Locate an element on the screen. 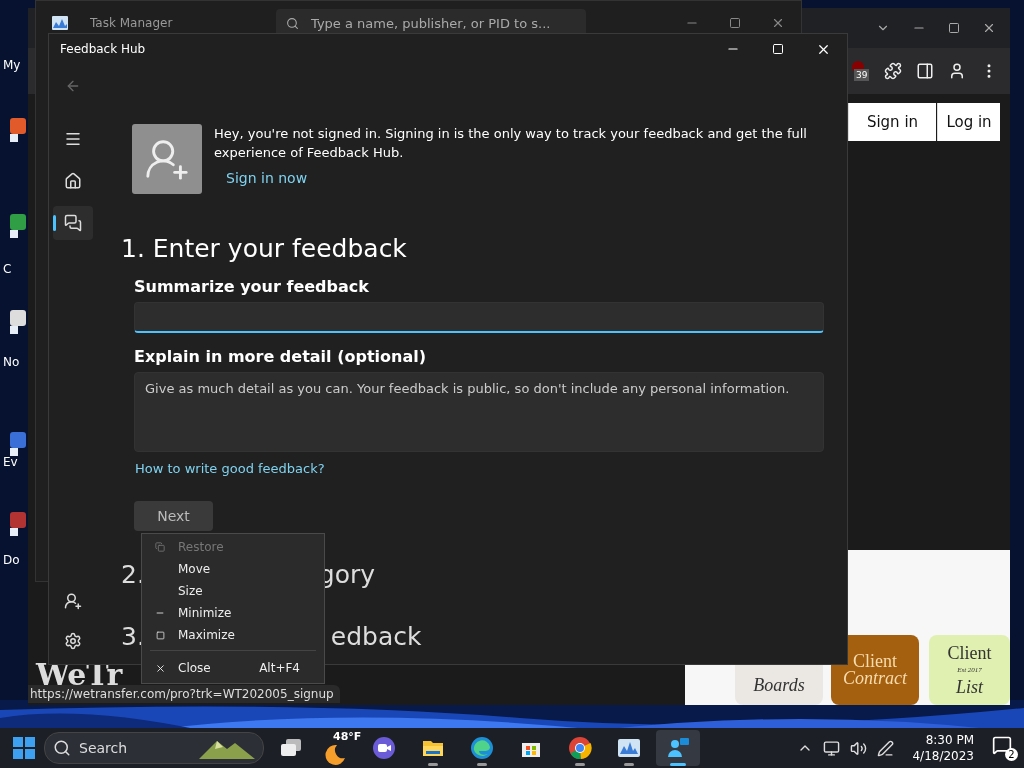 The width and height of the screenshot is (1024, 768). search-placeholder: Search is located at coordinates (103, 748).